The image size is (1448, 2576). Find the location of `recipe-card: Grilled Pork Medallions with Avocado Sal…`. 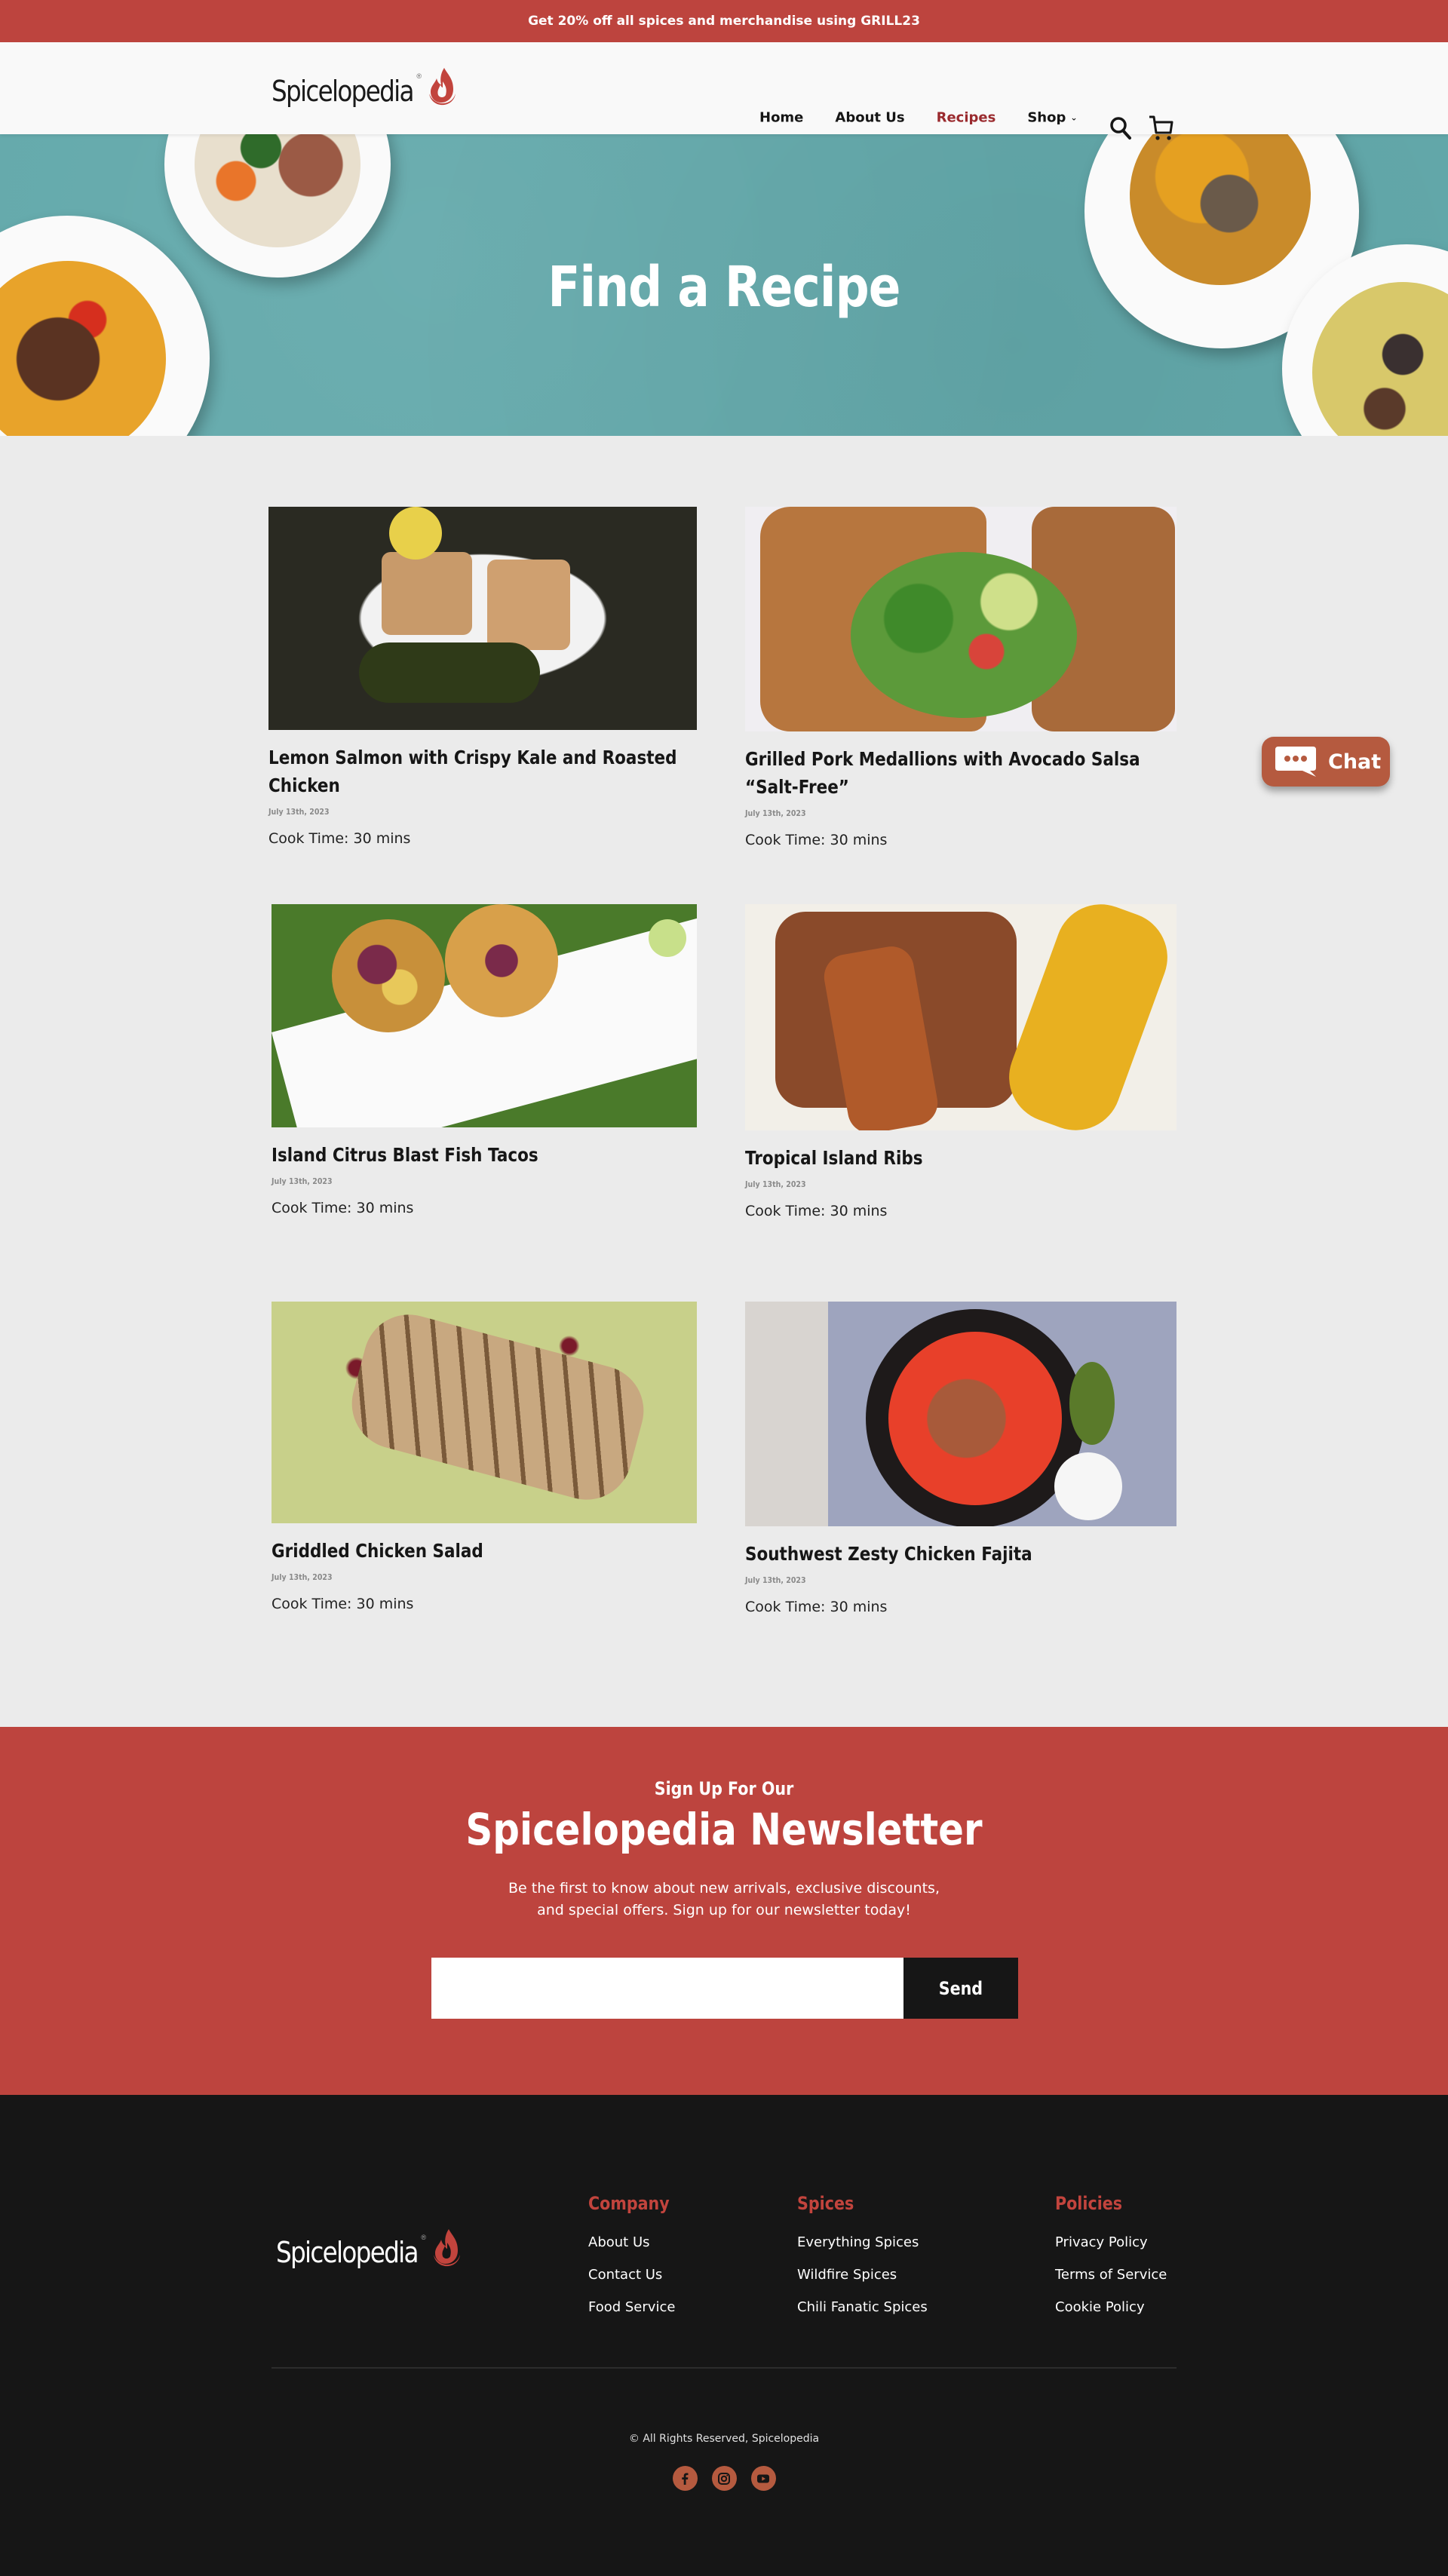

recipe-card: Grilled Pork Medallions with Avocado Sal… is located at coordinates (964, 677).